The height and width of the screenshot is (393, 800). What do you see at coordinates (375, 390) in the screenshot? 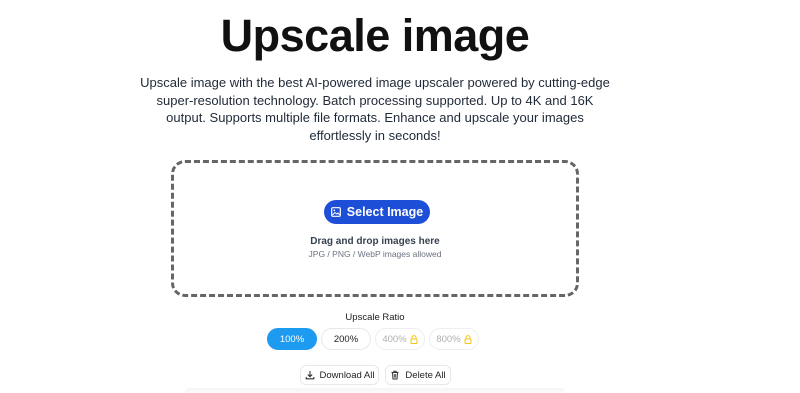
I see `results-panel-edge` at bounding box center [375, 390].